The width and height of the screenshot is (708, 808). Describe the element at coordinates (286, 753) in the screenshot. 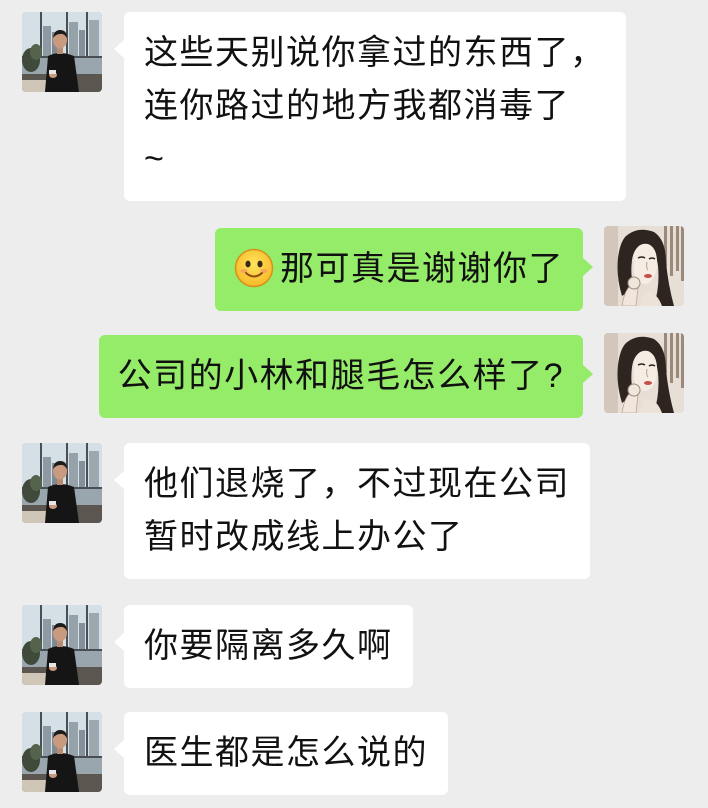

I see `message-text: 医生都是怎么说的` at that location.